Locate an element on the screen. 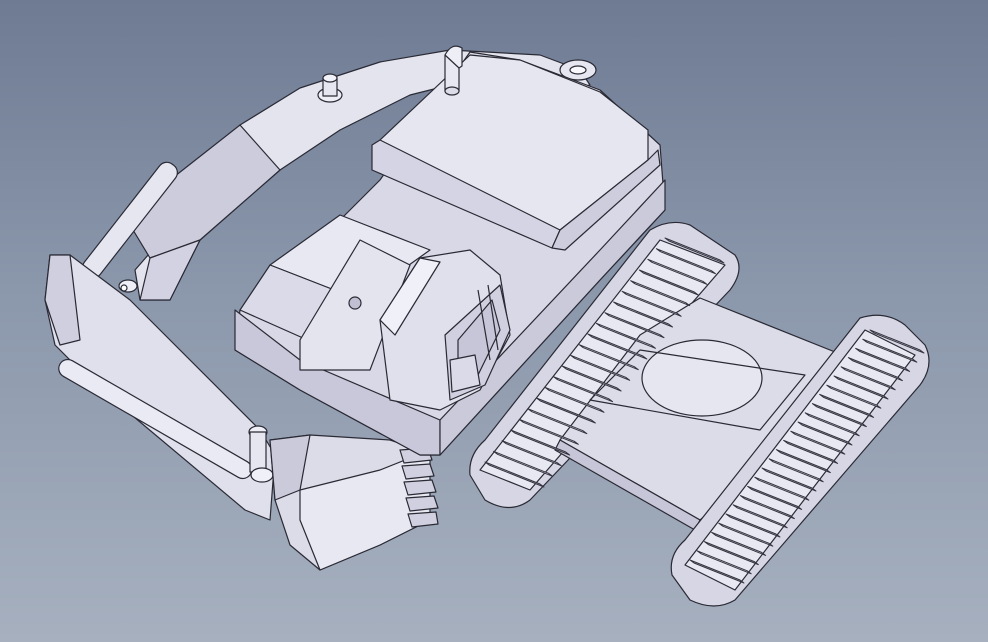 The width and height of the screenshot is (988, 642). exhaust-stack is located at coordinates (453, 70).